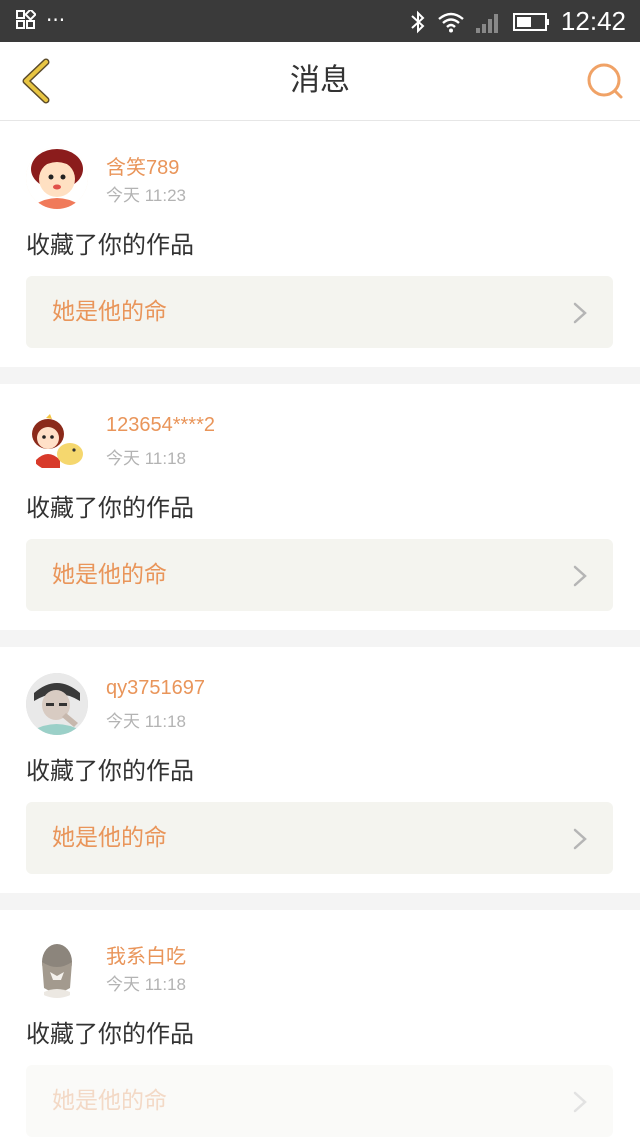 This screenshot has width=640, height=1138. What do you see at coordinates (486, 23) in the screenshot?
I see `cellular-signal-icon` at bounding box center [486, 23].